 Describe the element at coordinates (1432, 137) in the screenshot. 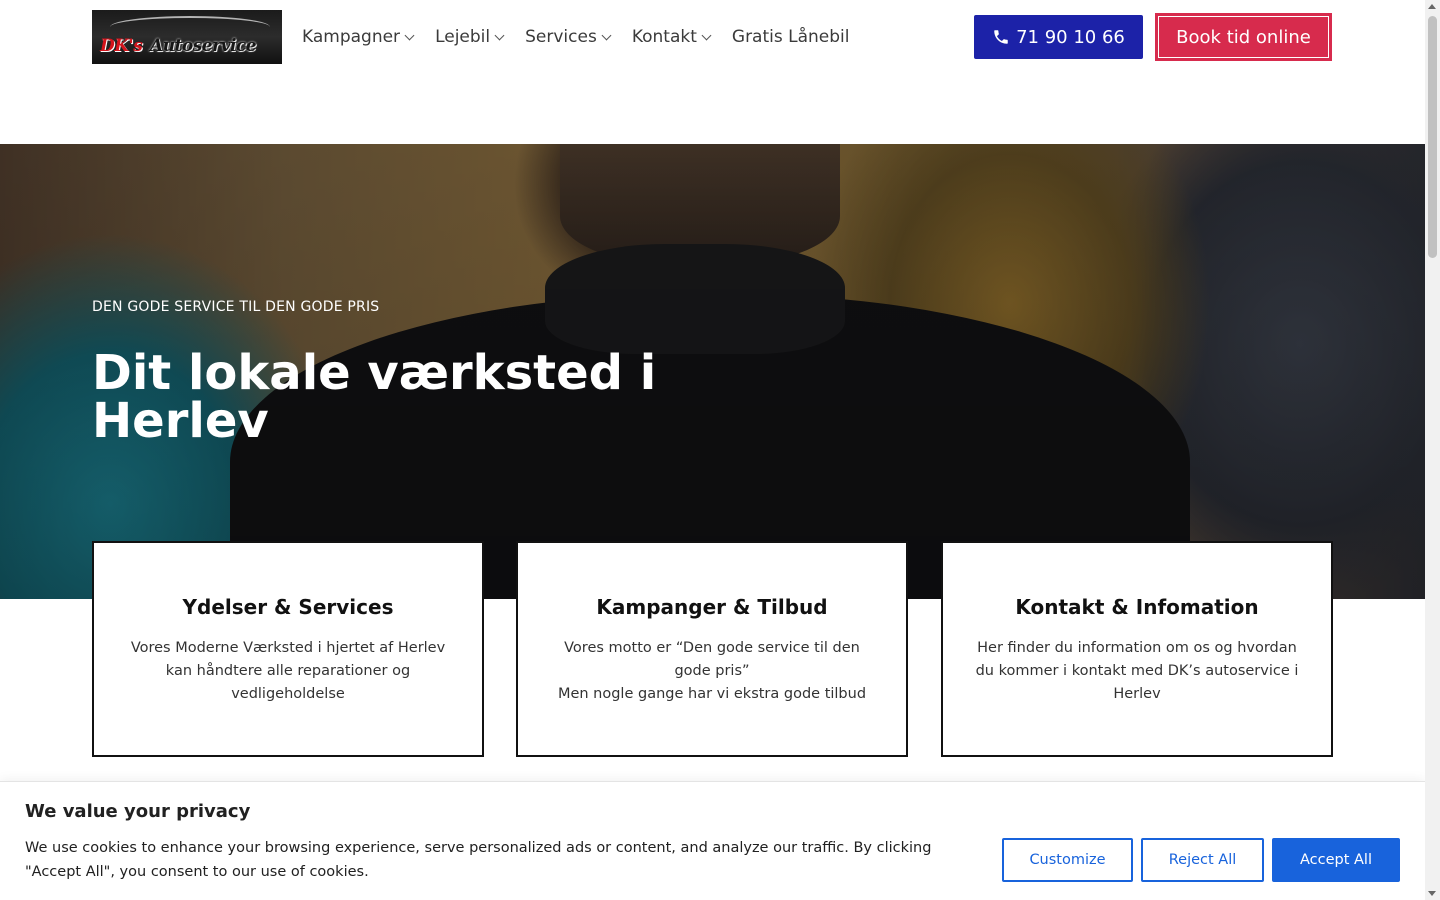

I see `scrollbar-thumb` at that location.